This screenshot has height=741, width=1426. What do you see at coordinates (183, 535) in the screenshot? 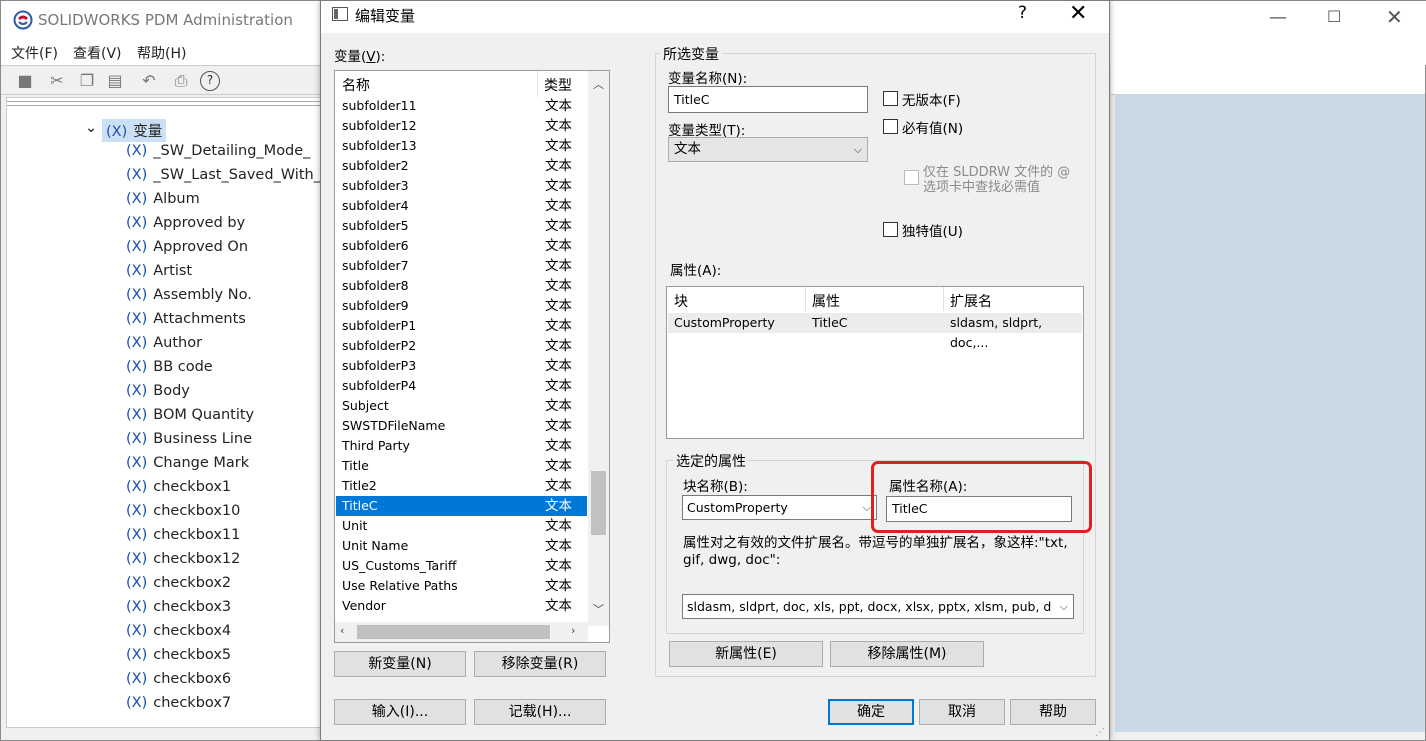
I see `tree-item: (X) checkbox11` at bounding box center [183, 535].